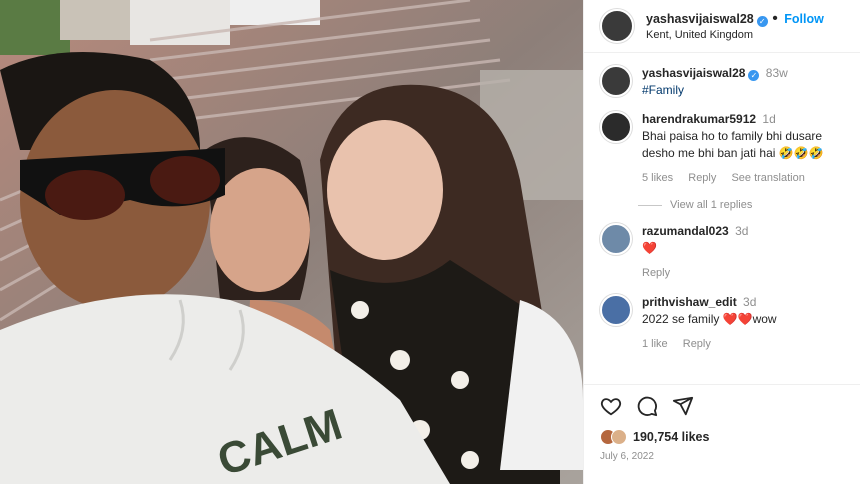 The height and width of the screenshot is (484, 860). I want to click on comment-icon, so click(647, 408).